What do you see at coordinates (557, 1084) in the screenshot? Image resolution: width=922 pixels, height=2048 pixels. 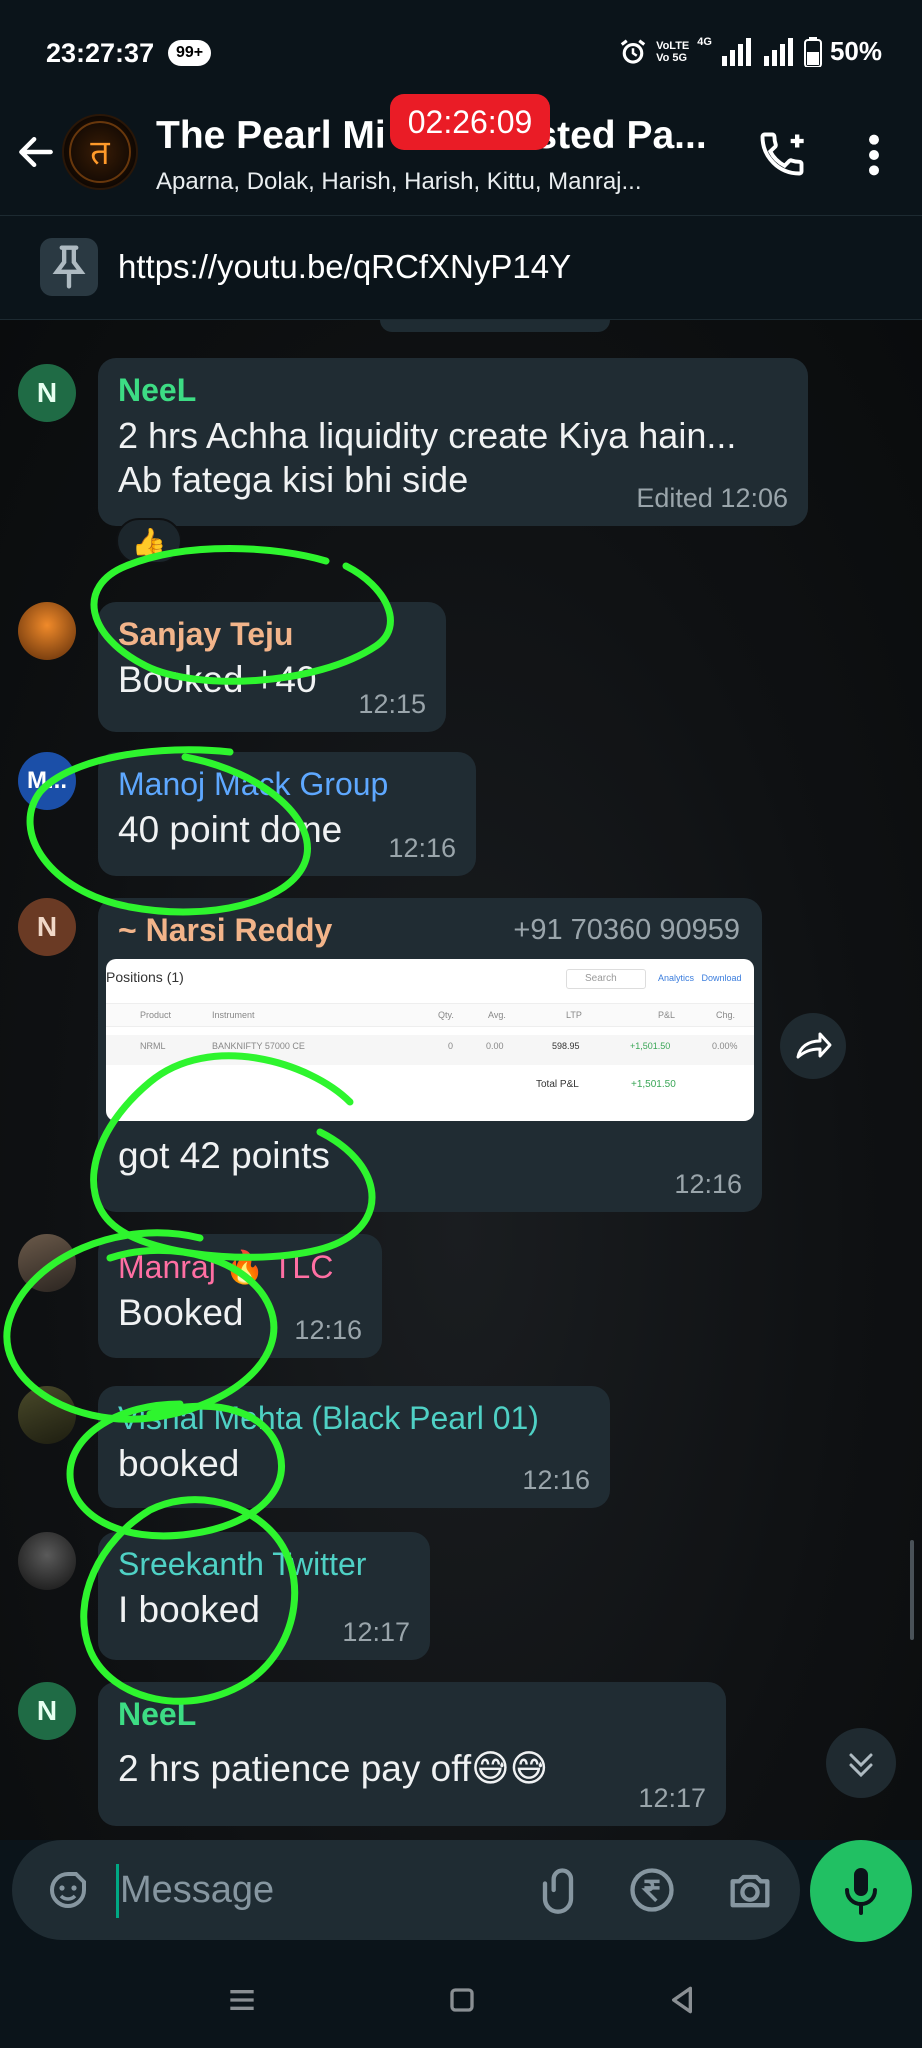 I see `image-total-label: Total P&L` at bounding box center [557, 1084].